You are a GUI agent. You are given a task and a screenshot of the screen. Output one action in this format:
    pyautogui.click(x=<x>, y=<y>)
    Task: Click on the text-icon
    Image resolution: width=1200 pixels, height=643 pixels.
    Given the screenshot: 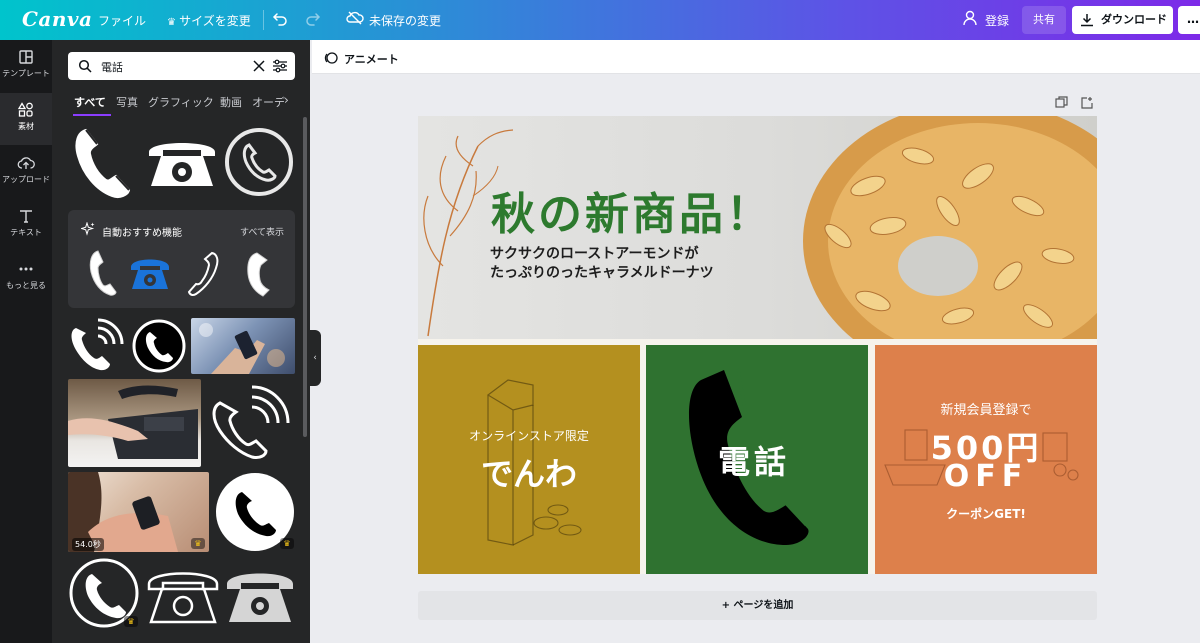 What is the action you would take?
    pyautogui.click(x=26, y=216)
    